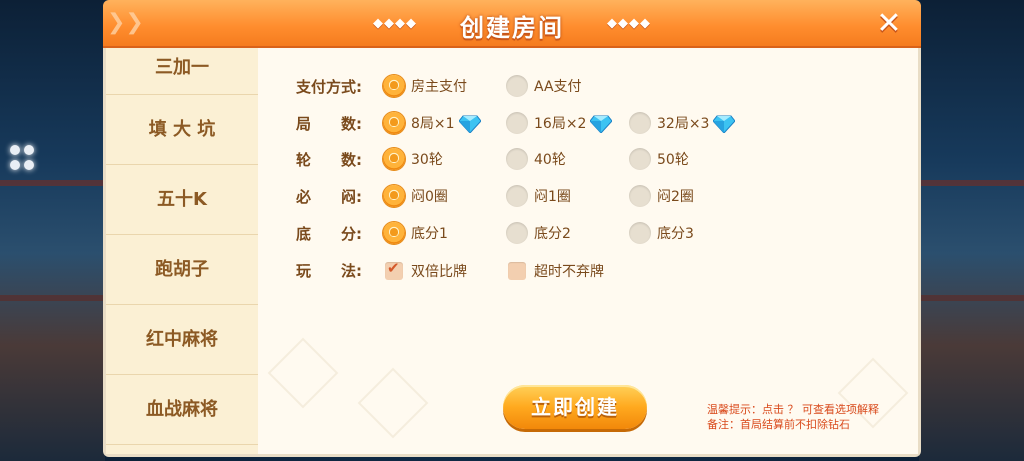  I want to click on option-label: 底分2, so click(552, 234).